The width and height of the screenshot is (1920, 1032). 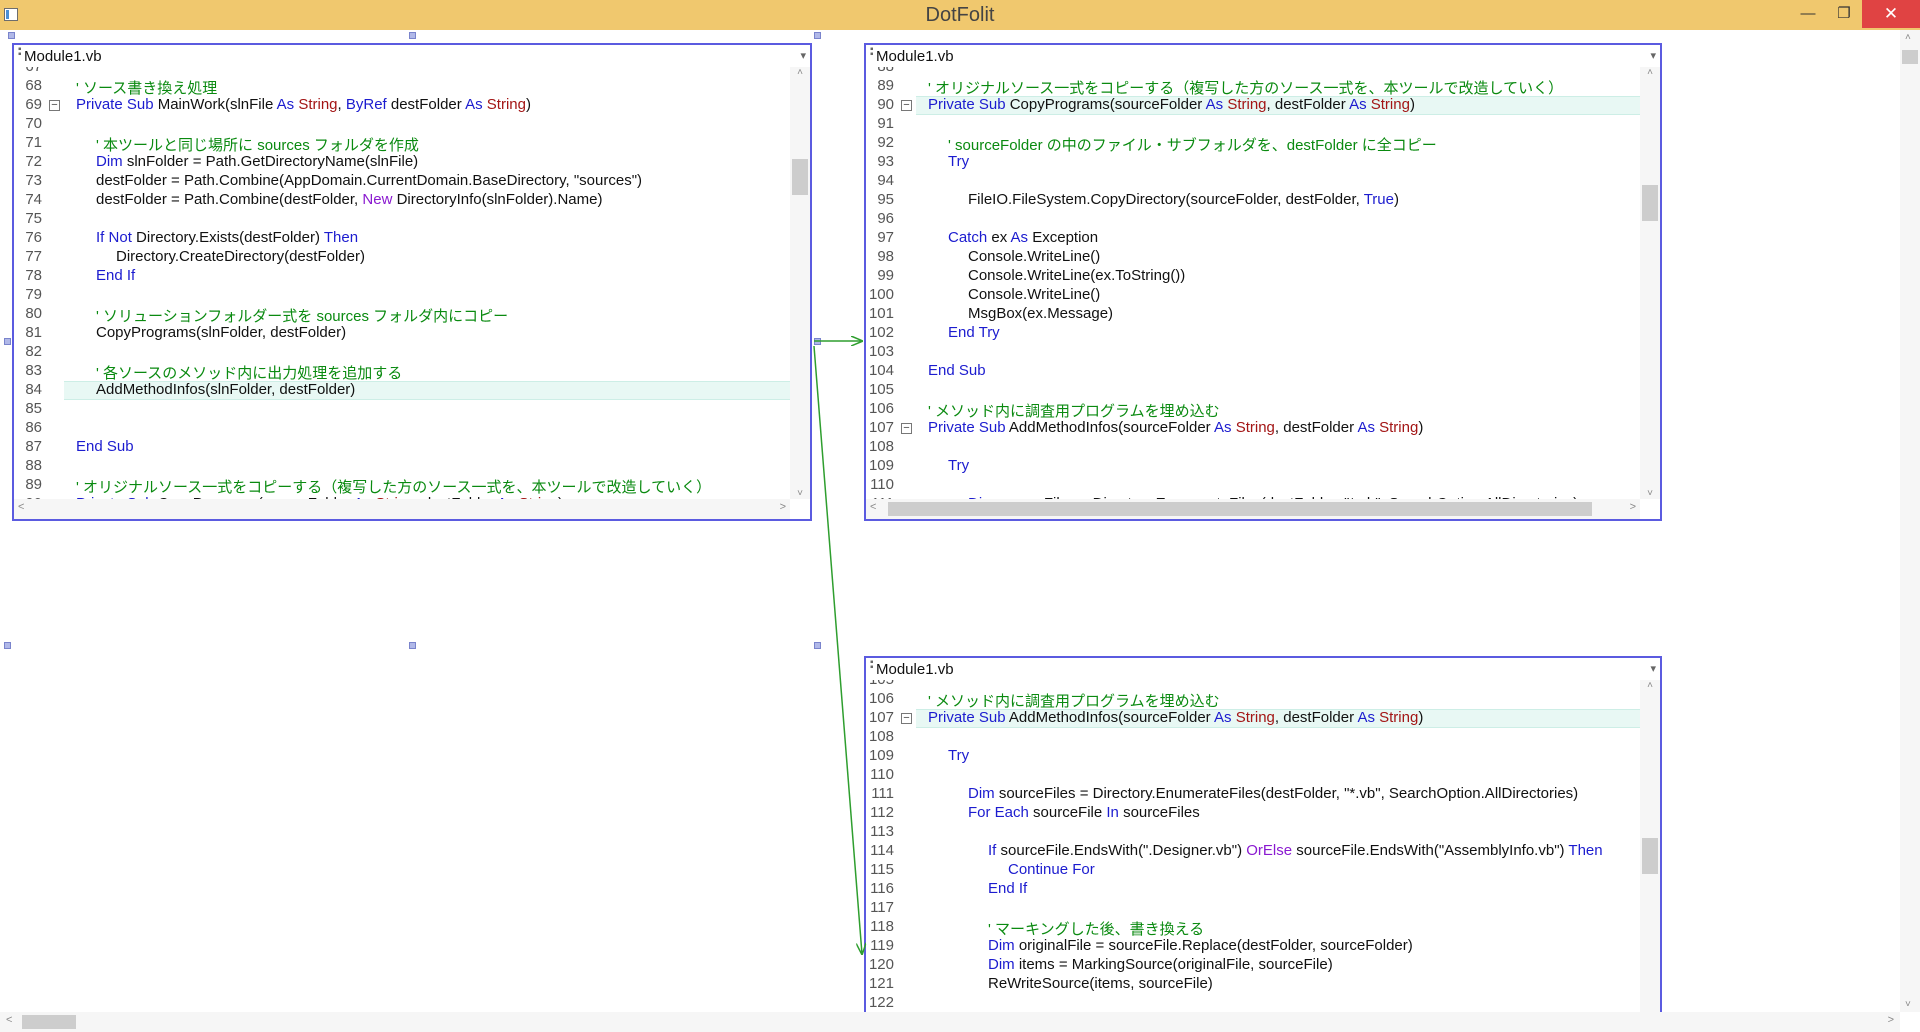 What do you see at coordinates (1253, 889) in the screenshot?
I see `code-line: 116 End If` at bounding box center [1253, 889].